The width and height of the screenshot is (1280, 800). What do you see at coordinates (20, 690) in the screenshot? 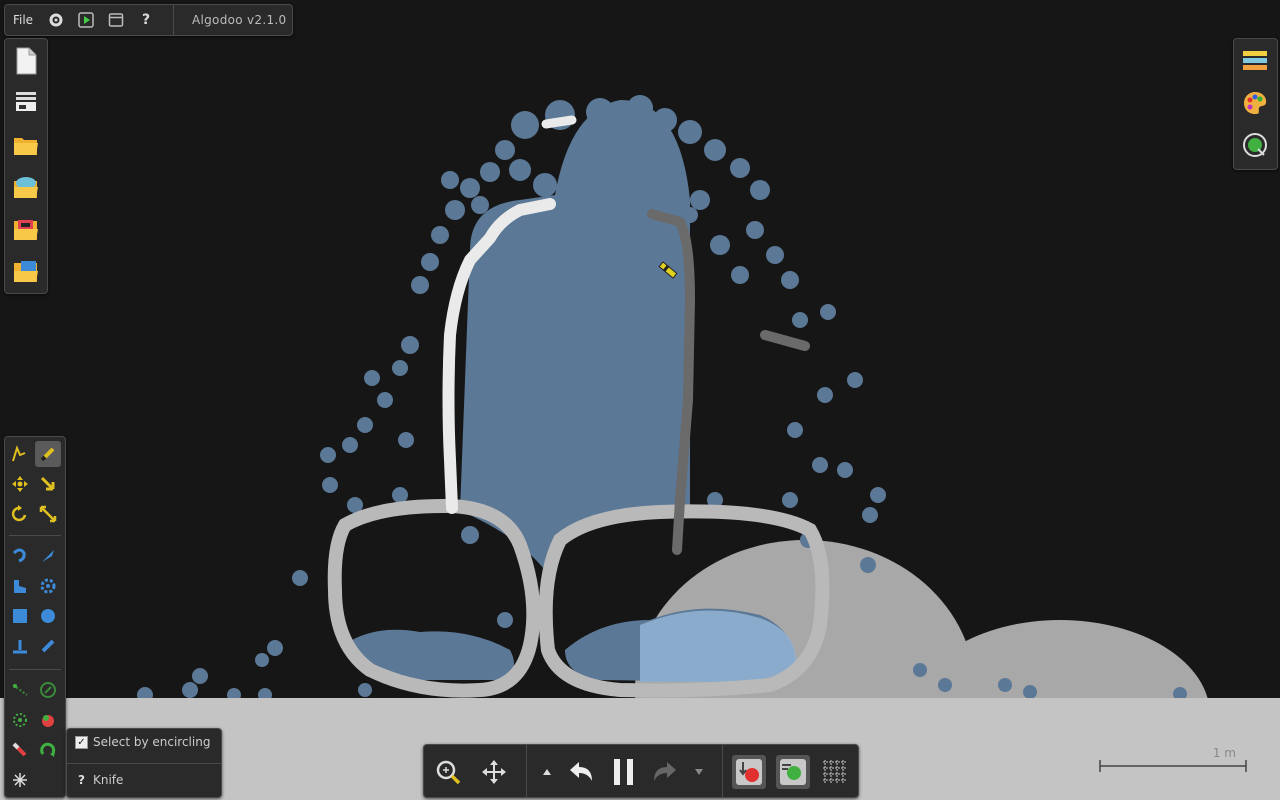
I see `chain-tool-icon` at bounding box center [20, 690].